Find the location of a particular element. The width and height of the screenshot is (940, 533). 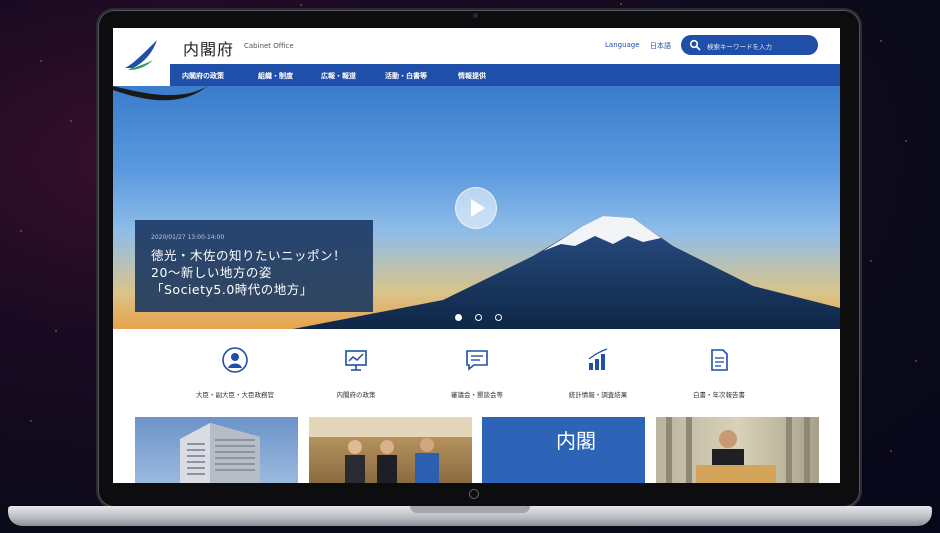

search-placeholder: 検索キーワードを入力 is located at coordinates (739, 47).